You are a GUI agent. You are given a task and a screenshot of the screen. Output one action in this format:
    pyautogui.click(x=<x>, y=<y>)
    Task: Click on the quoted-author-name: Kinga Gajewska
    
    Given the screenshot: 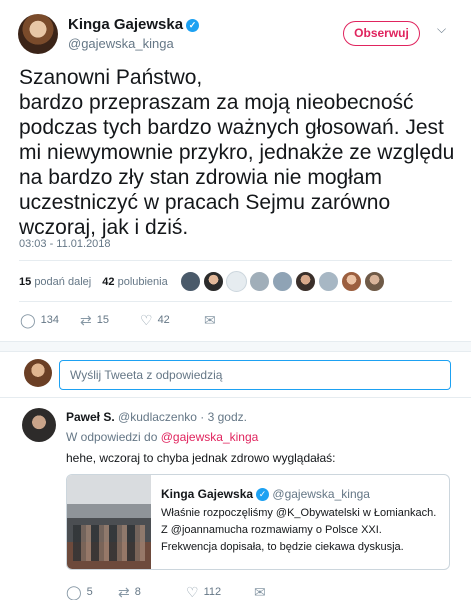 What is the action you would take?
    pyautogui.click(x=207, y=494)
    